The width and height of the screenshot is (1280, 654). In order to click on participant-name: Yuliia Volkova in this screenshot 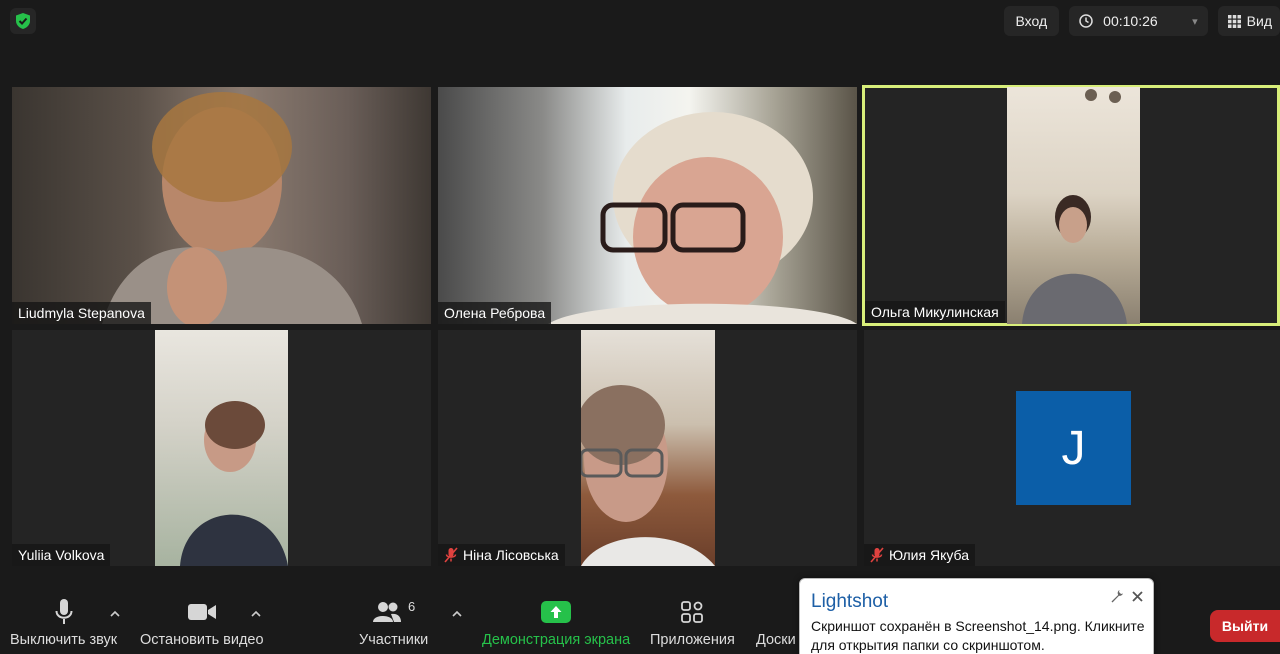, I will do `click(61, 555)`.